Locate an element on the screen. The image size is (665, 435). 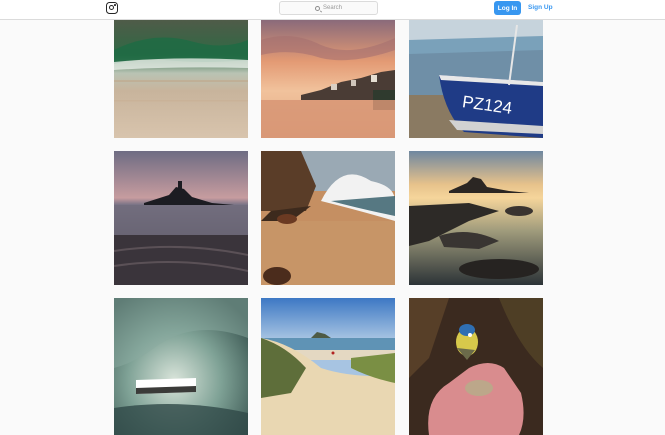
photo-harbour-sunset is located at coordinates (328, 79).